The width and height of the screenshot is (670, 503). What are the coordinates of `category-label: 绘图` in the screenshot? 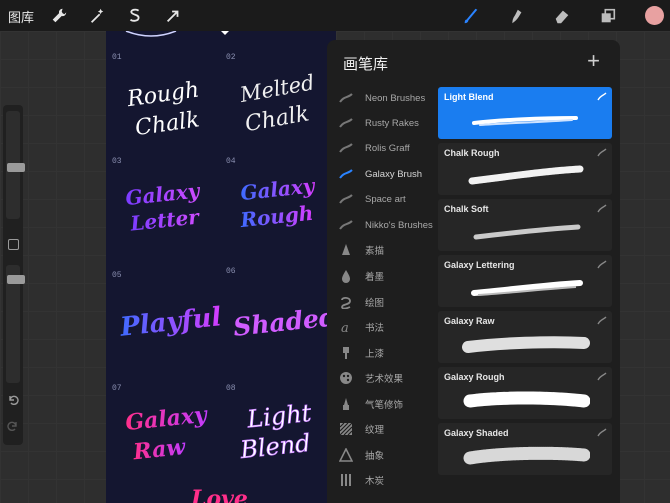 It's located at (375, 303).